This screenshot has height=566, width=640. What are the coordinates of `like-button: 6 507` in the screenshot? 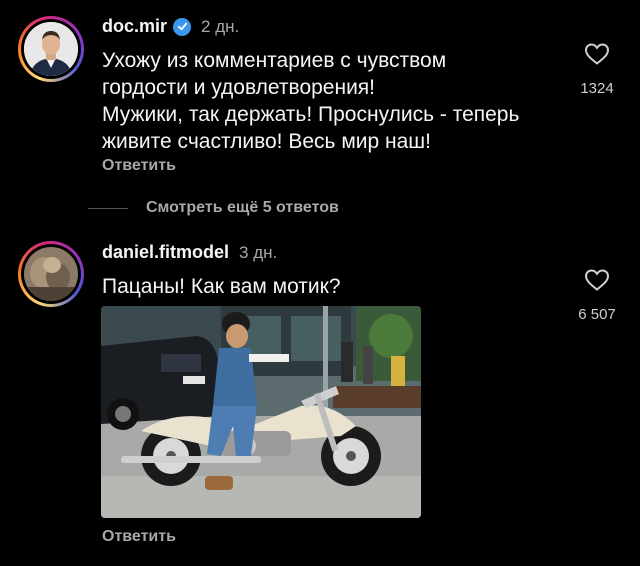 It's located at (597, 295).